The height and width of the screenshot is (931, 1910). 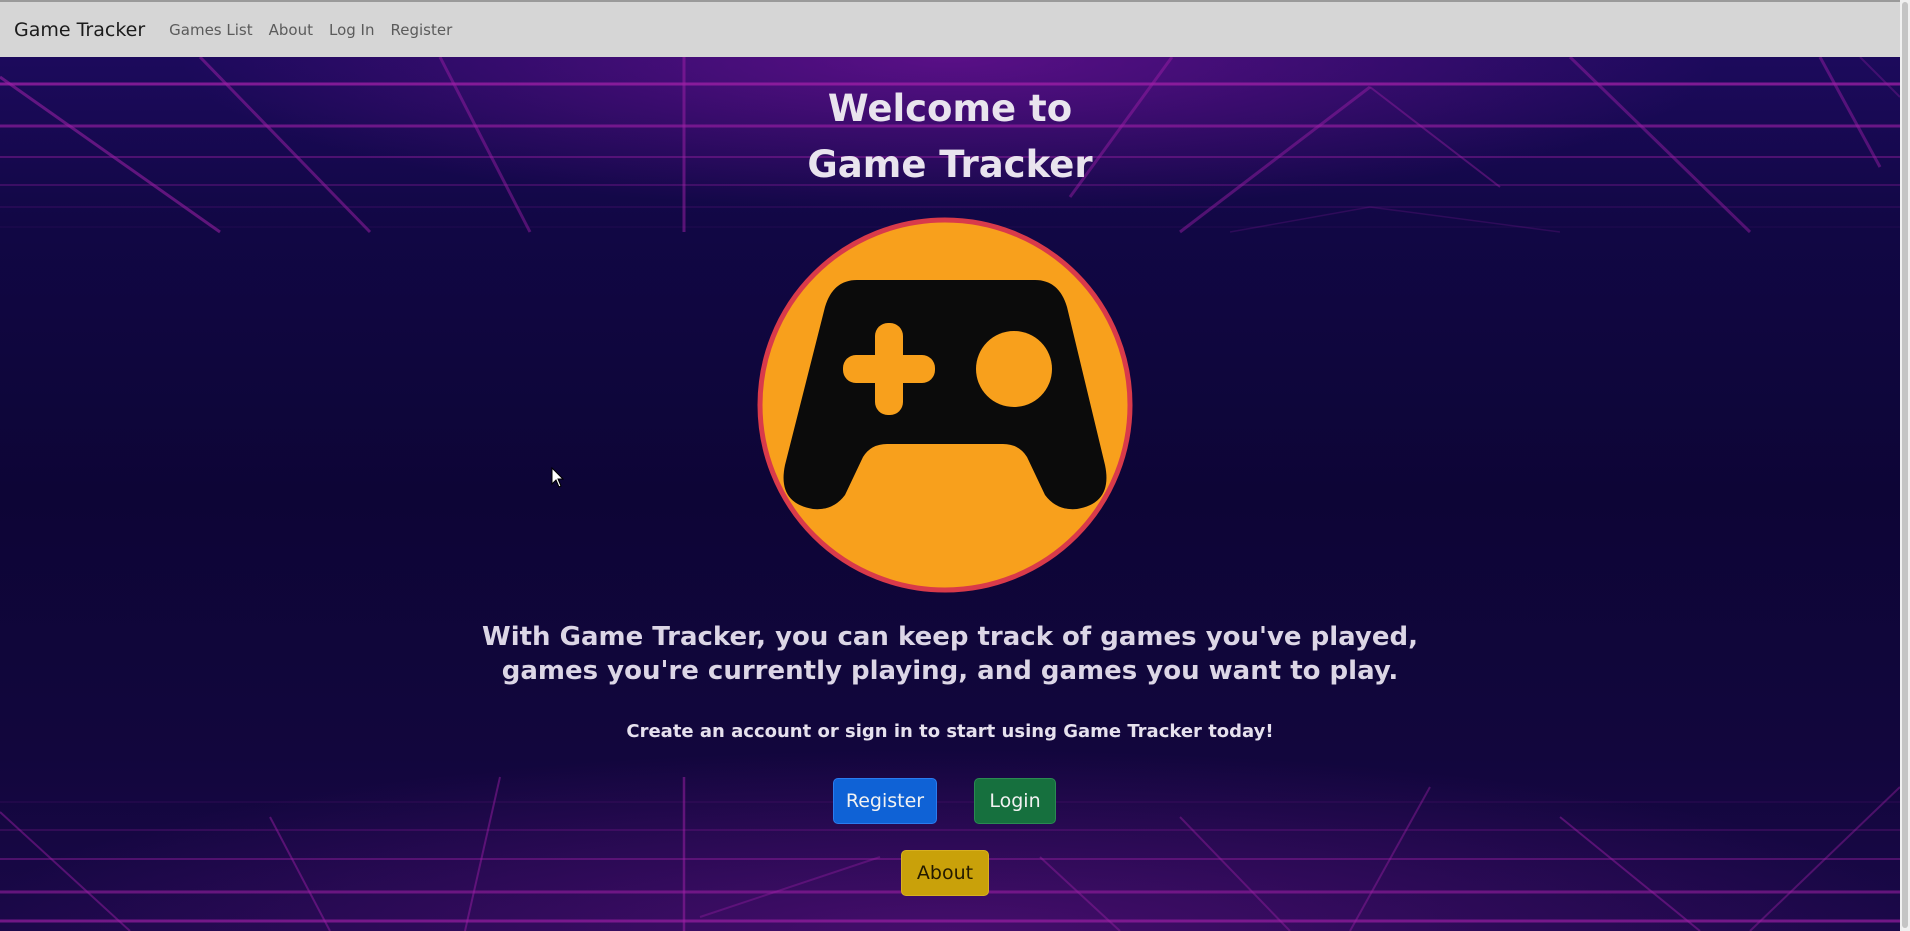 I want to click on page-scrollbar, so click(x=1905, y=465).